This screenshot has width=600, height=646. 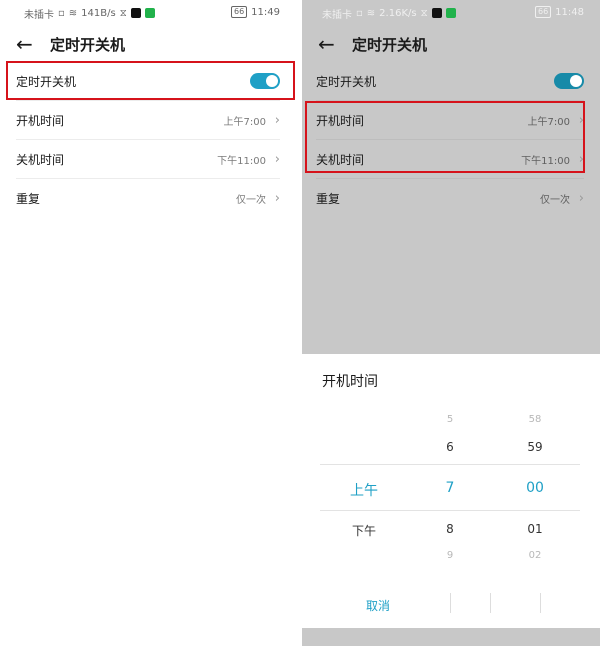 What do you see at coordinates (450, 555) in the screenshot?
I see `hour-option: 9` at bounding box center [450, 555].